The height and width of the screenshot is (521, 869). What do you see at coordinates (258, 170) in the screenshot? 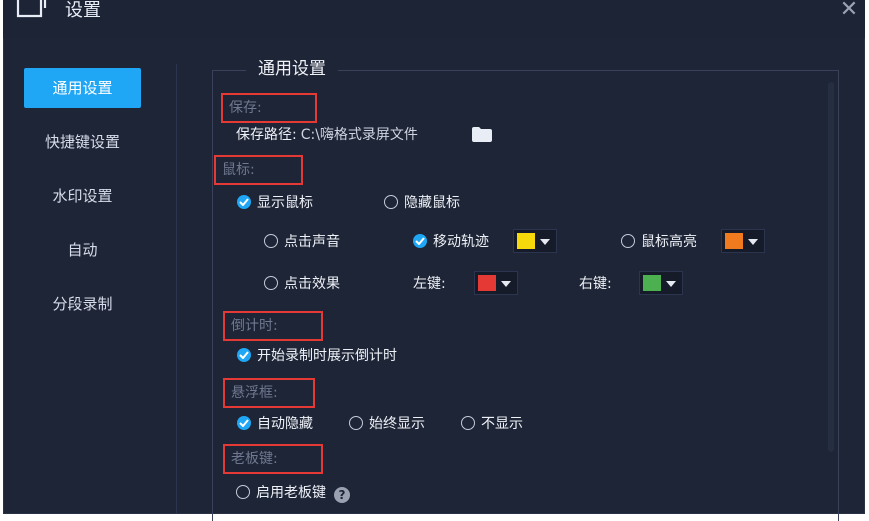
I see `mouse-section-header: 鼠标:` at bounding box center [258, 170].